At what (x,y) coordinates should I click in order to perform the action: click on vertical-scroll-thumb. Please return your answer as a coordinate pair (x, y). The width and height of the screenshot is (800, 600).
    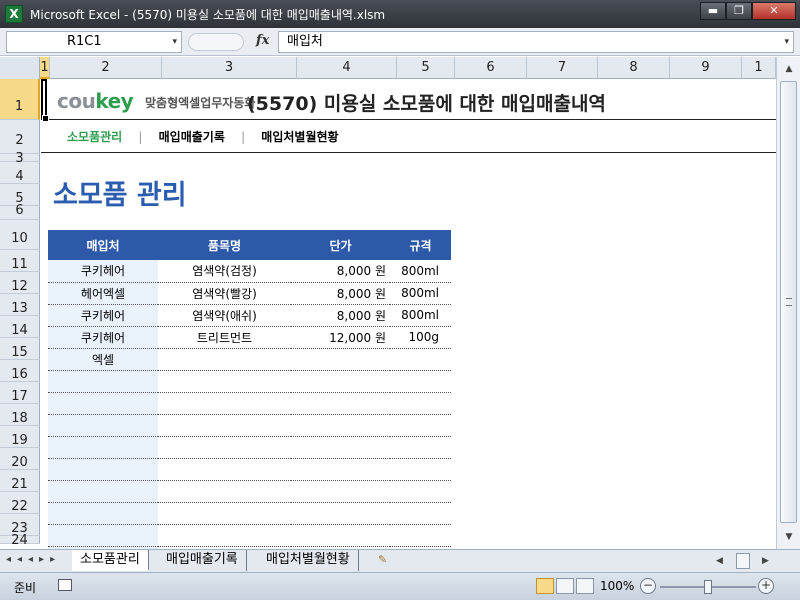
    Looking at the image, I should click on (788, 302).